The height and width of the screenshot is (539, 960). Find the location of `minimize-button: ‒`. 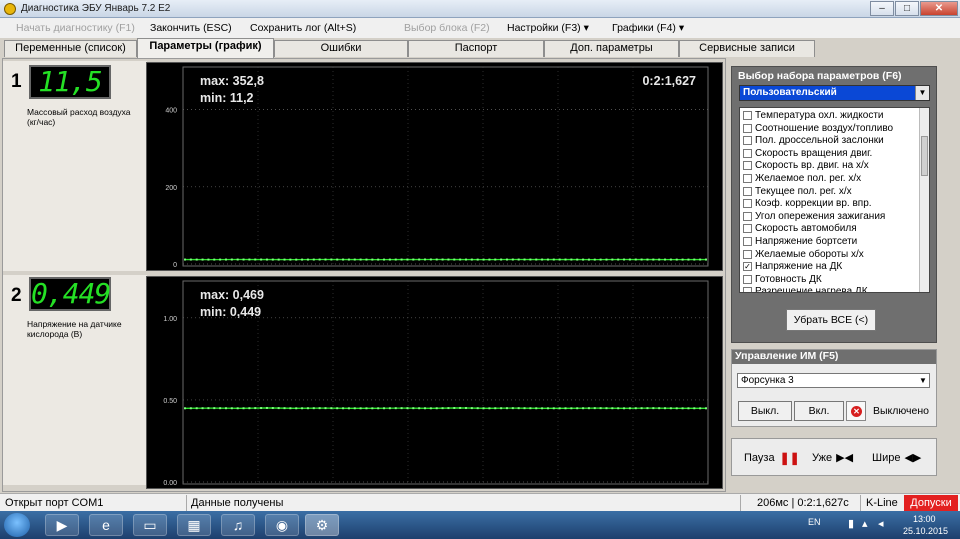

minimize-button: ‒ is located at coordinates (882, 8).